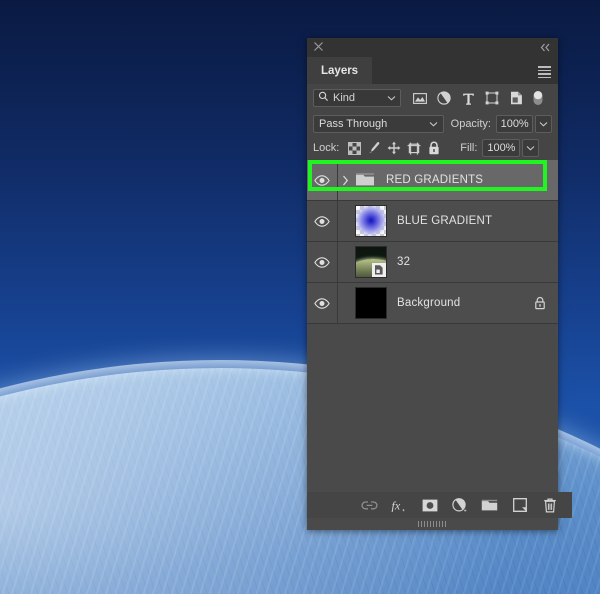 The width and height of the screenshot is (600, 594). Describe the element at coordinates (492, 98) in the screenshot. I see `filter-shape-icon` at that location.